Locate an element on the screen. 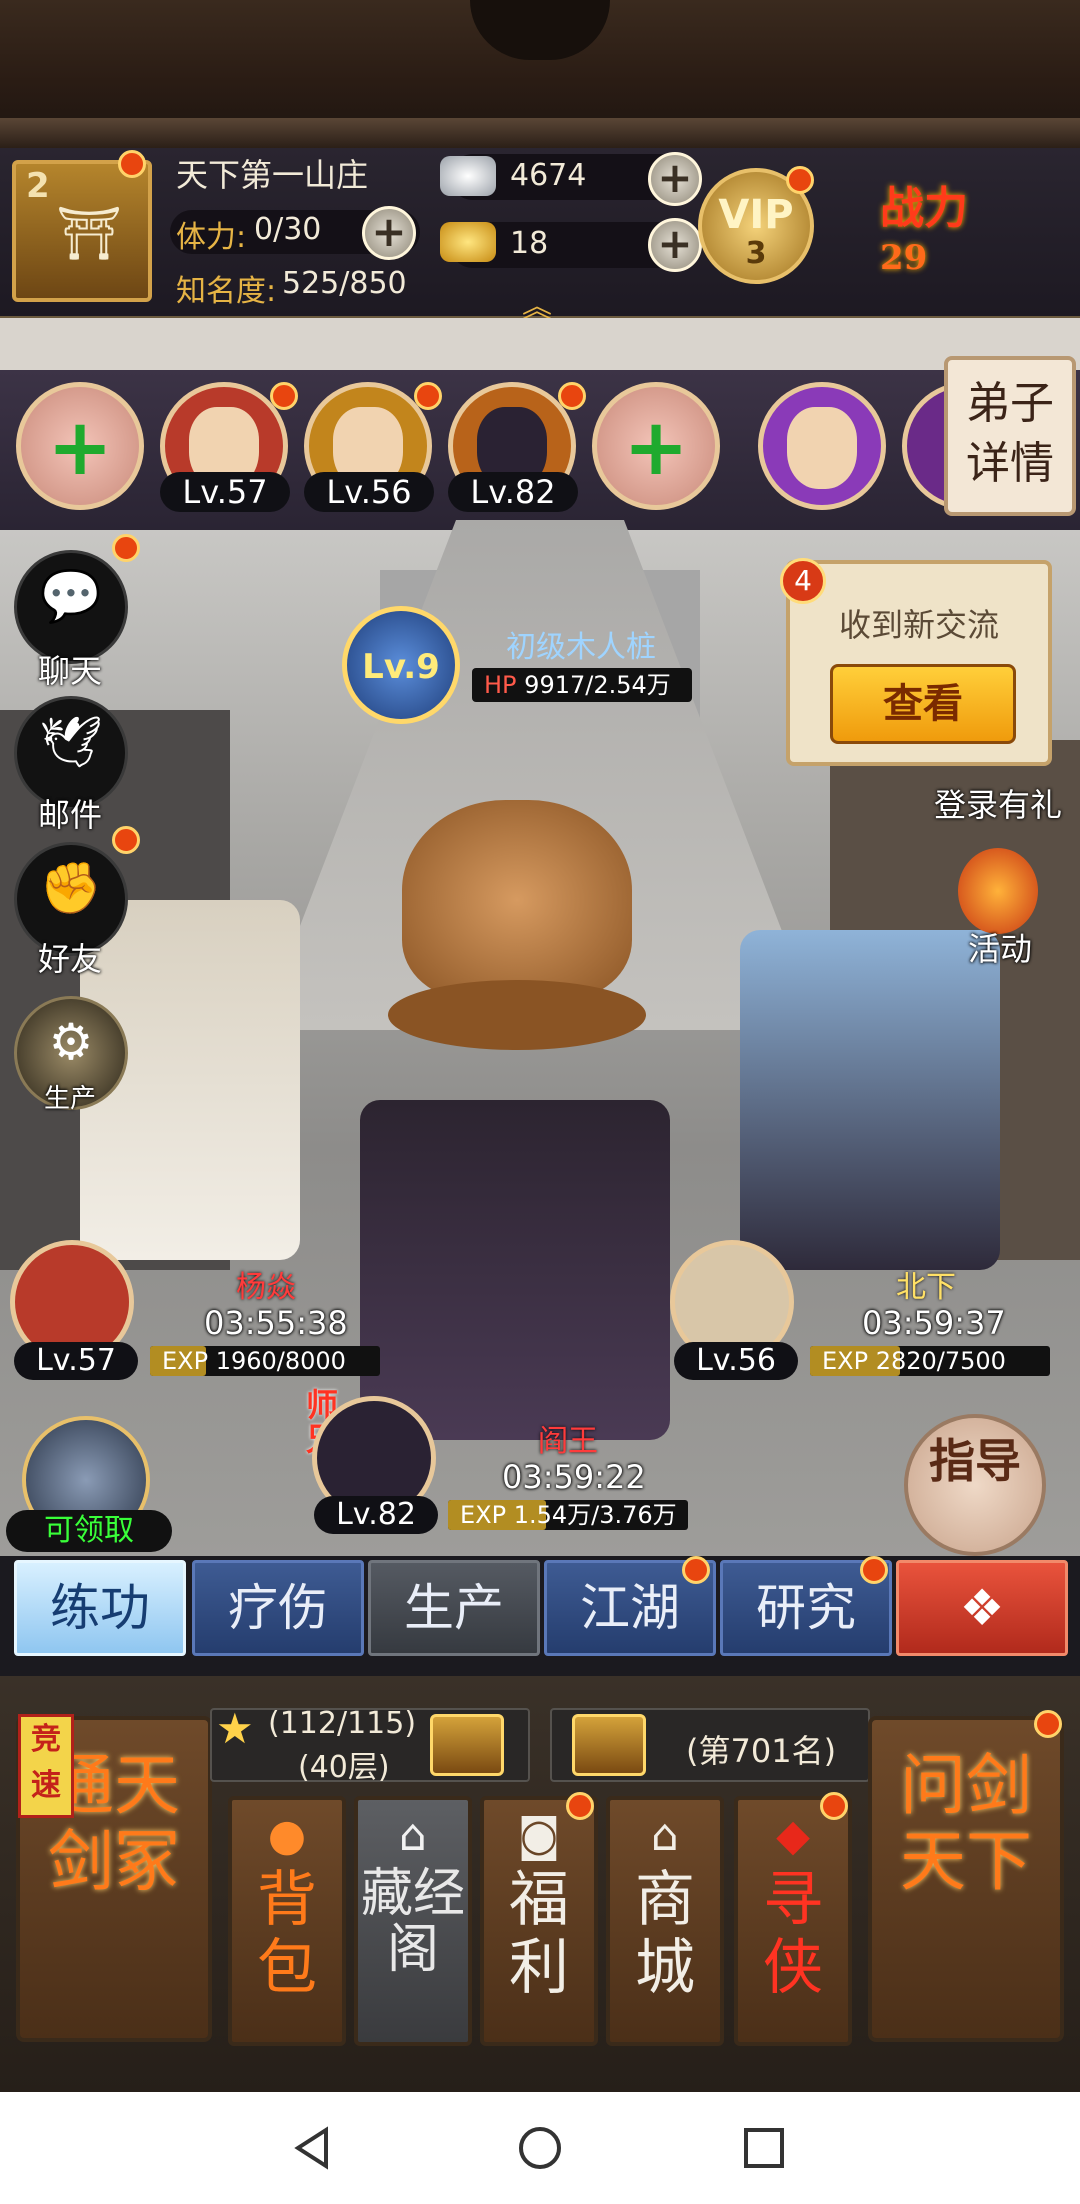 Image resolution: width=1080 pixels, height=2204 pixels. welfare-label: 福利 is located at coordinates (539, 1934).